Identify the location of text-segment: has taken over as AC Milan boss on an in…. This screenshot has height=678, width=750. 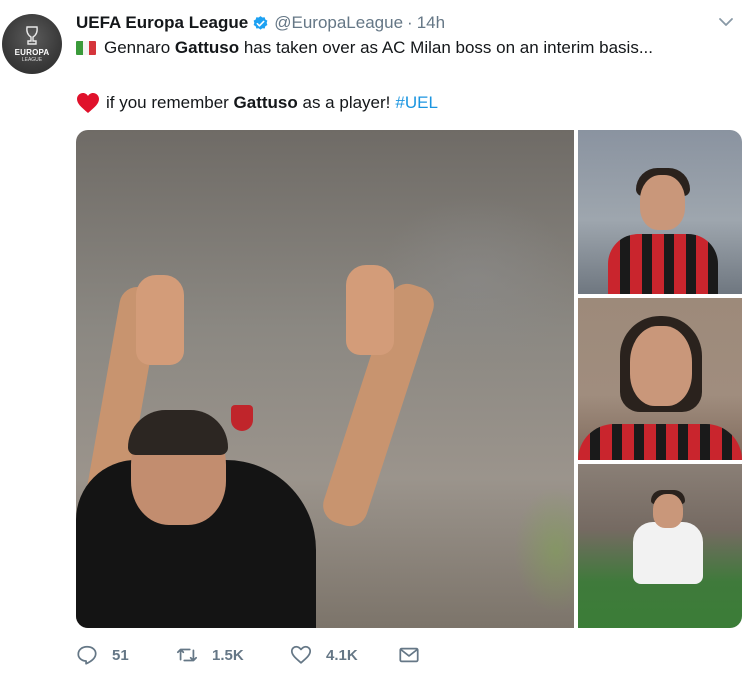
(446, 47).